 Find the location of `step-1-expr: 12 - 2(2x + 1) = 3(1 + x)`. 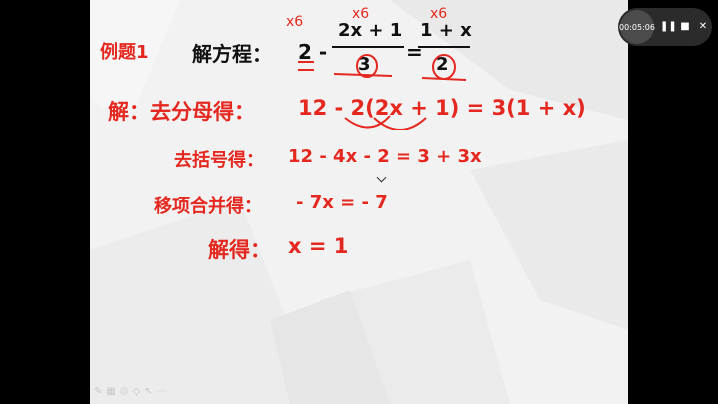

step-1-expr: 12 - 2(2x + 1) = 3(1 + x) is located at coordinates (442, 108).